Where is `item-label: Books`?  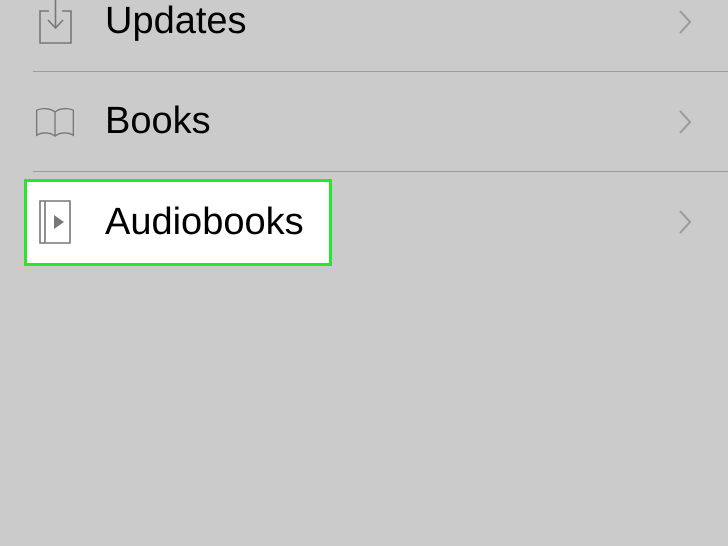 item-label: Books is located at coordinates (158, 121).